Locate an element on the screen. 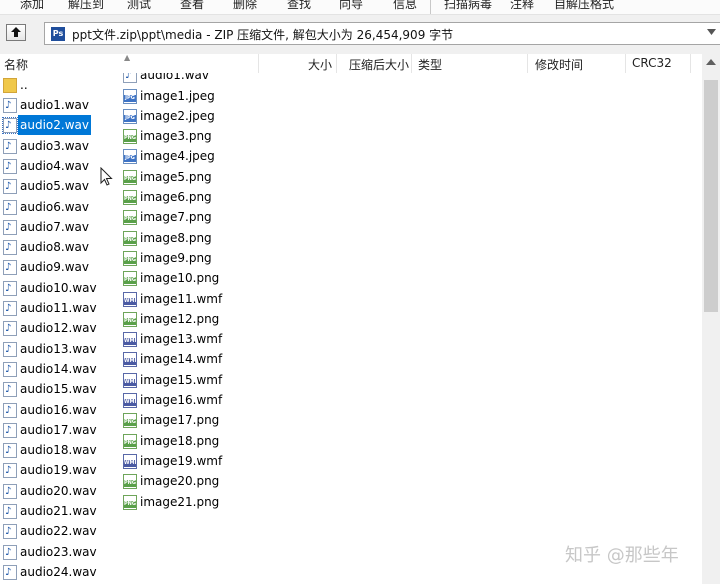 This screenshot has height=584, width=720. file-name: audio24.wav is located at coordinates (58, 571).